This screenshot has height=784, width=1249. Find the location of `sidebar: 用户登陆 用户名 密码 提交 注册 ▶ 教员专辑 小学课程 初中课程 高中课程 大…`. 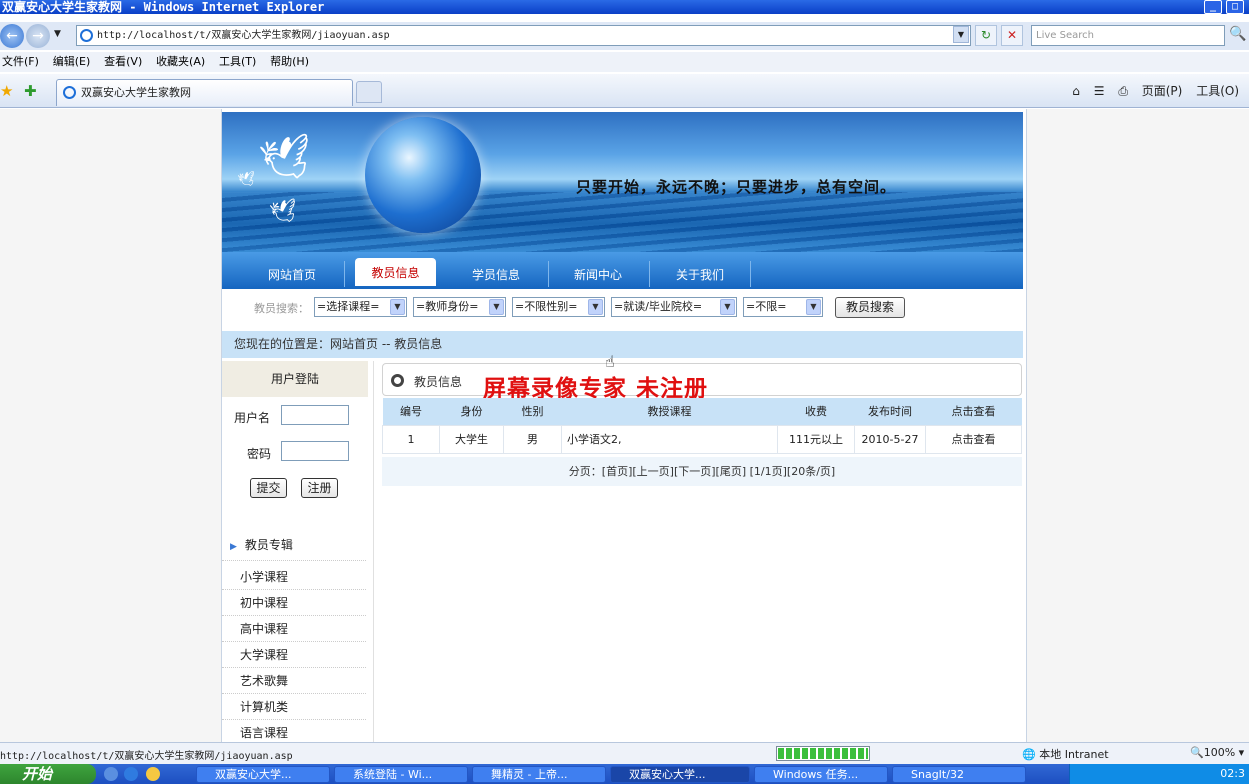

sidebar: 用户登陆 用户名 密码 提交 注册 ▶ 教员专辑 小学课程 初中课程 高中课程 大… is located at coordinates (295, 551).